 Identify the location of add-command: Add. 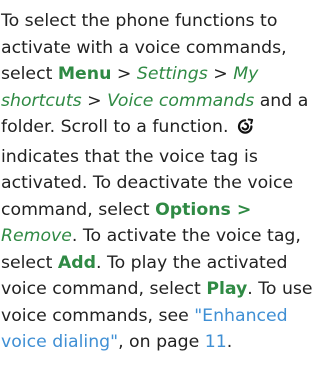
(76, 262).